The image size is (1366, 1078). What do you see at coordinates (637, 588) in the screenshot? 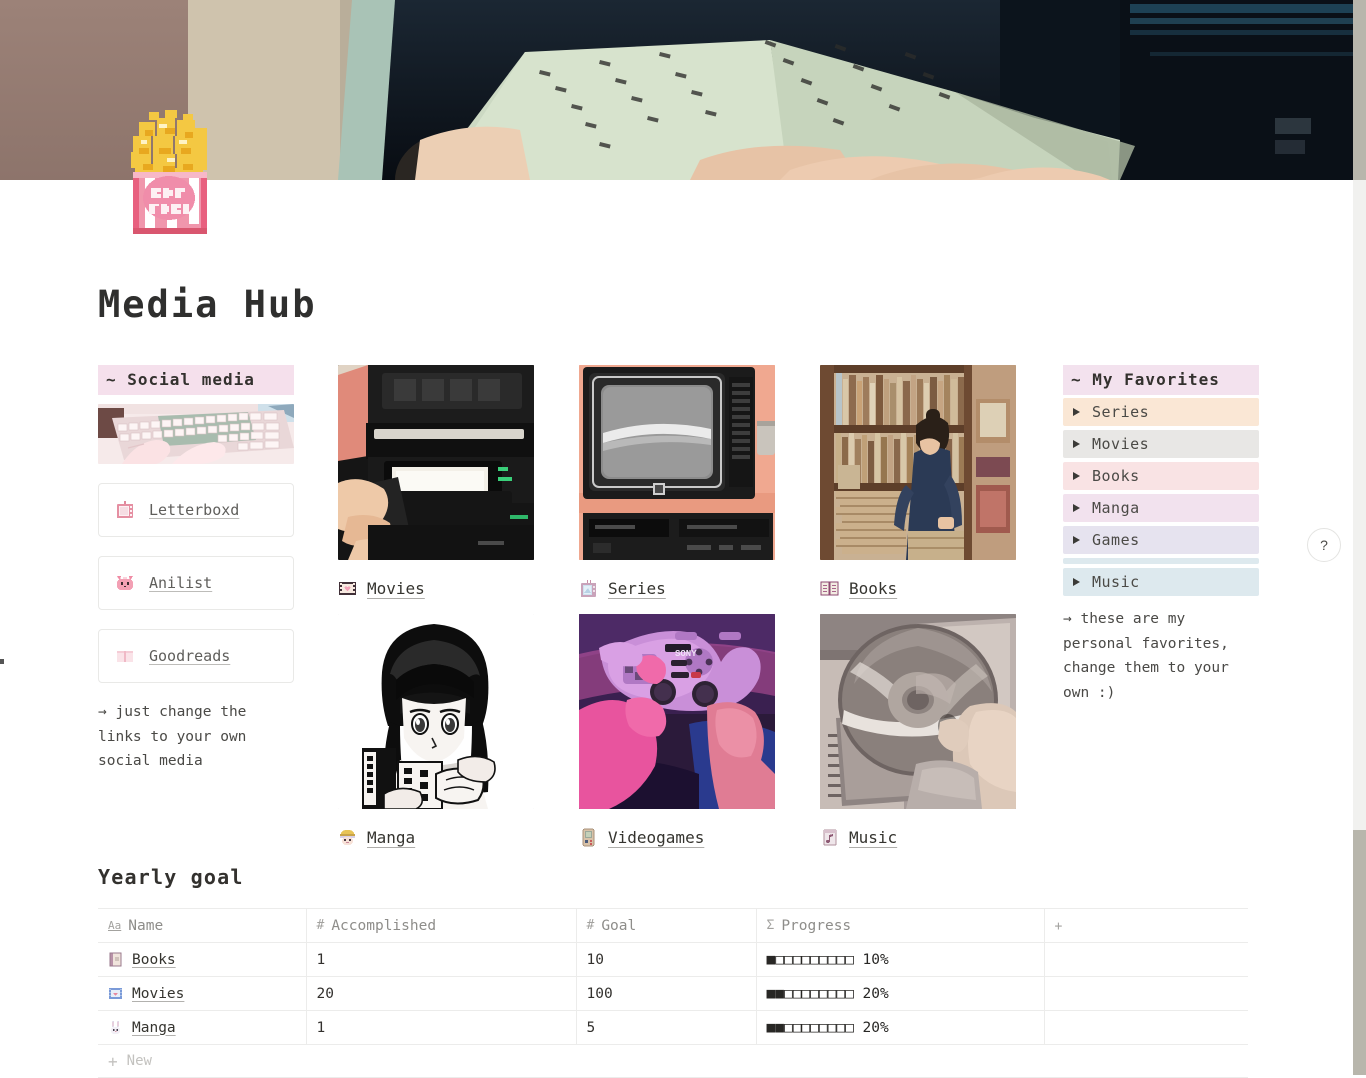
I see `media-card-label: Series` at bounding box center [637, 588].